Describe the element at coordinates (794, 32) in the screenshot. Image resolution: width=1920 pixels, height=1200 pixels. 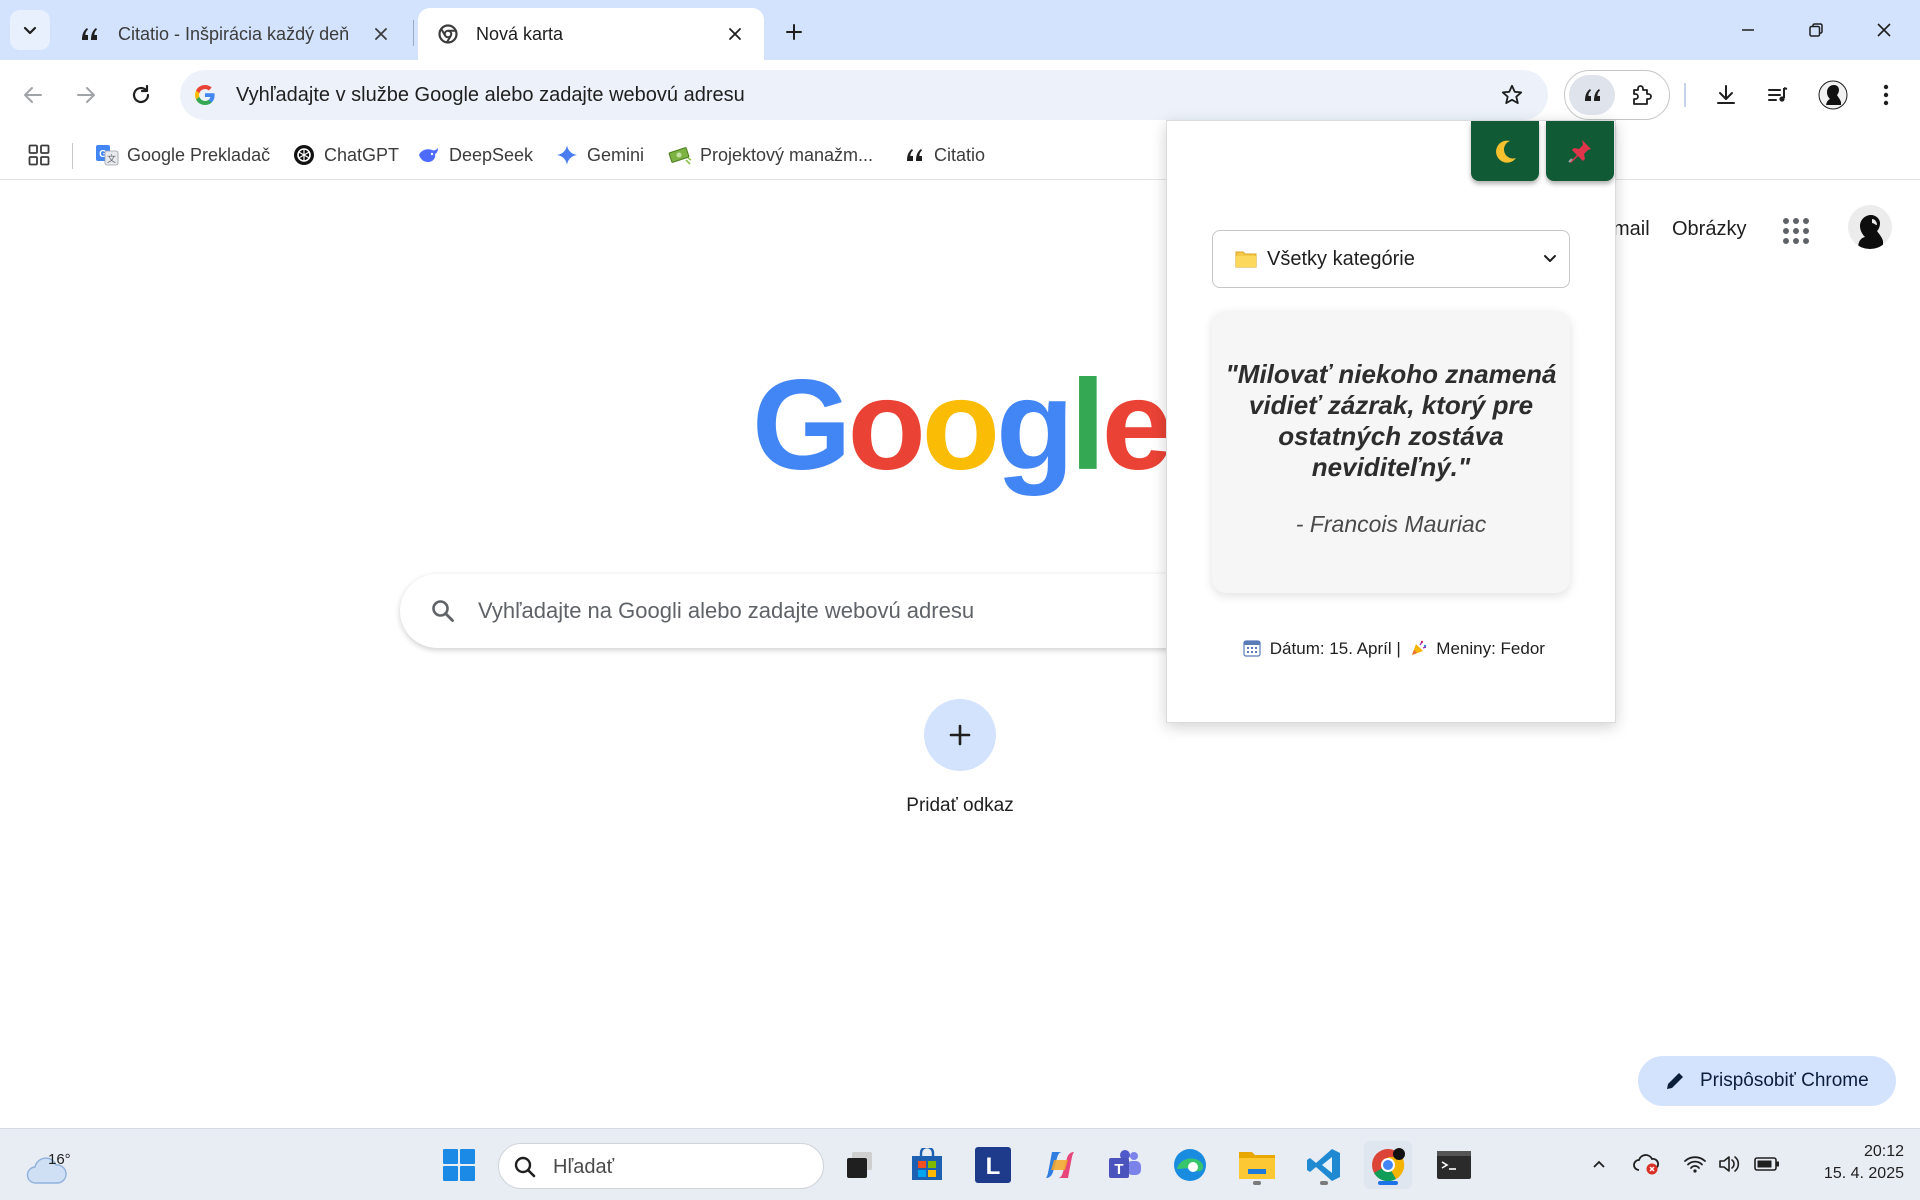
I see `new-tab-button` at that location.